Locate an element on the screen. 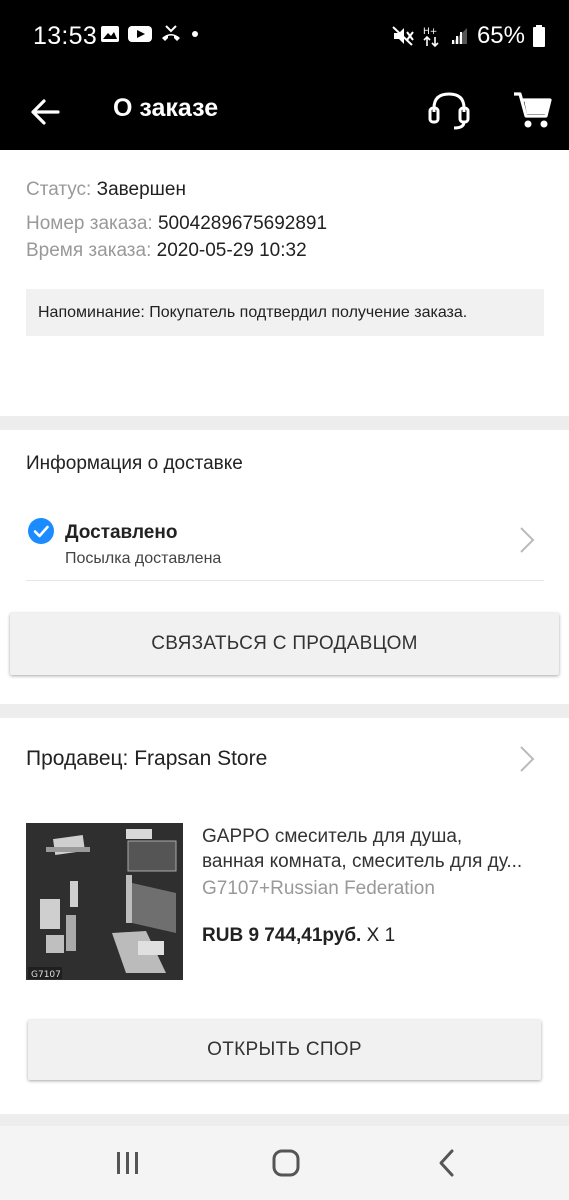 This screenshot has width=569, height=1200. contact-seller-button: СВЯЗАТЬСЯ С ПРОДАВЦОМ is located at coordinates (284, 644).